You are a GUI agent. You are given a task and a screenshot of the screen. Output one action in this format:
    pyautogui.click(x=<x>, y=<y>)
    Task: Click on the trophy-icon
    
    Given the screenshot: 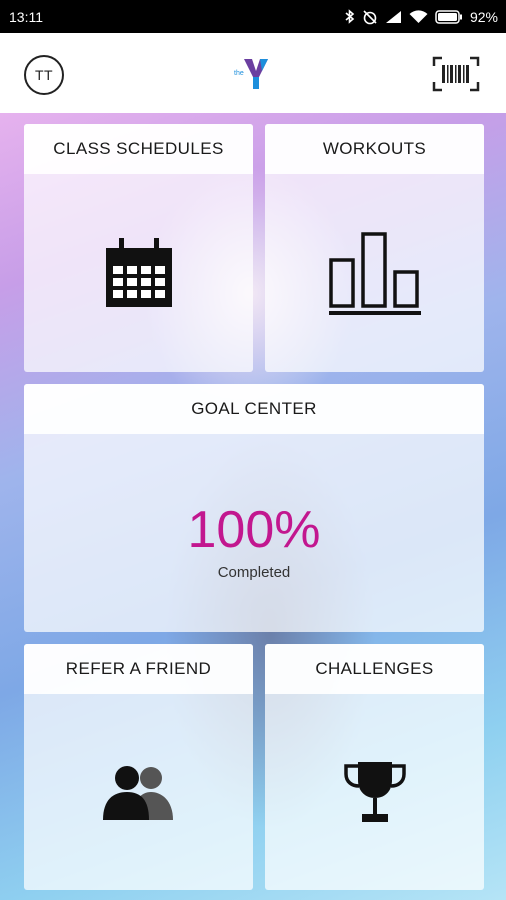 What is the action you would take?
    pyautogui.click(x=374, y=792)
    